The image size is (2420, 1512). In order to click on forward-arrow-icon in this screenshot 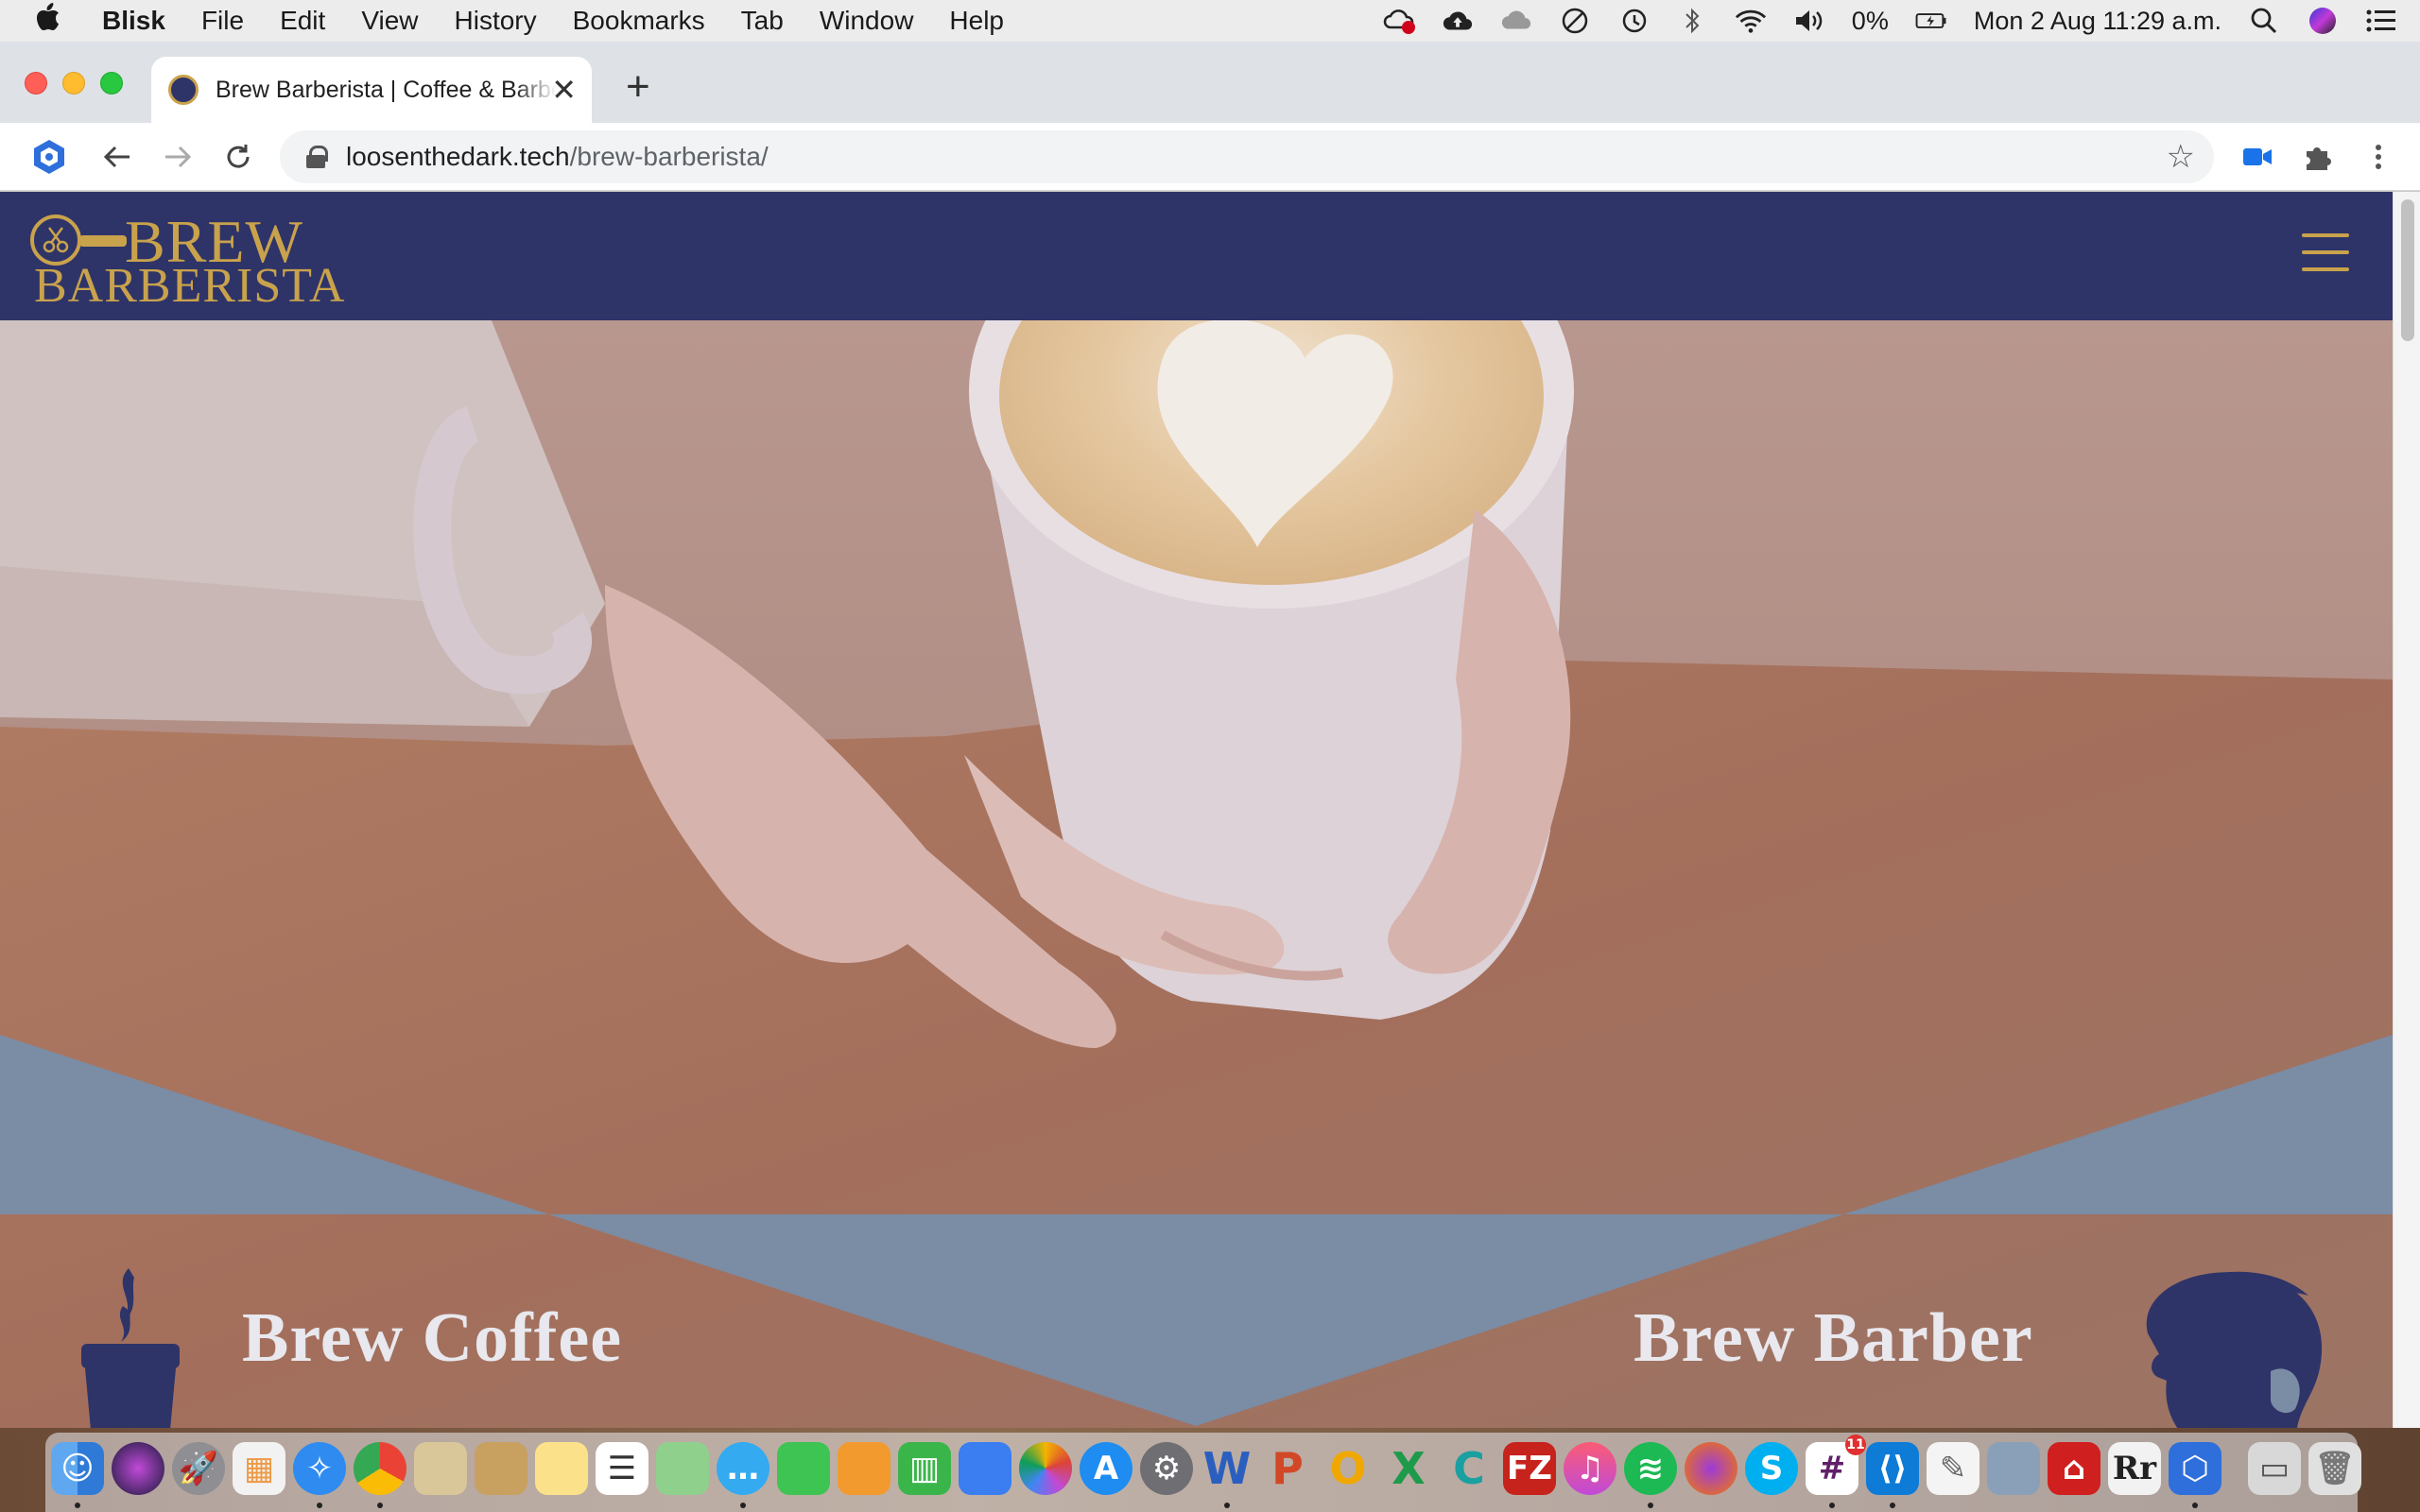, I will do `click(178, 157)`.